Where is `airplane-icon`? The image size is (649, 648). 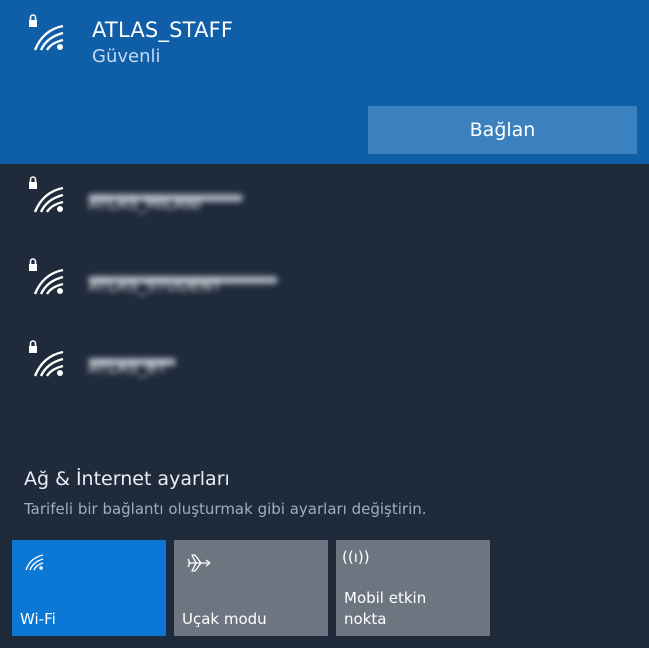
airplane-icon is located at coordinates (199, 565).